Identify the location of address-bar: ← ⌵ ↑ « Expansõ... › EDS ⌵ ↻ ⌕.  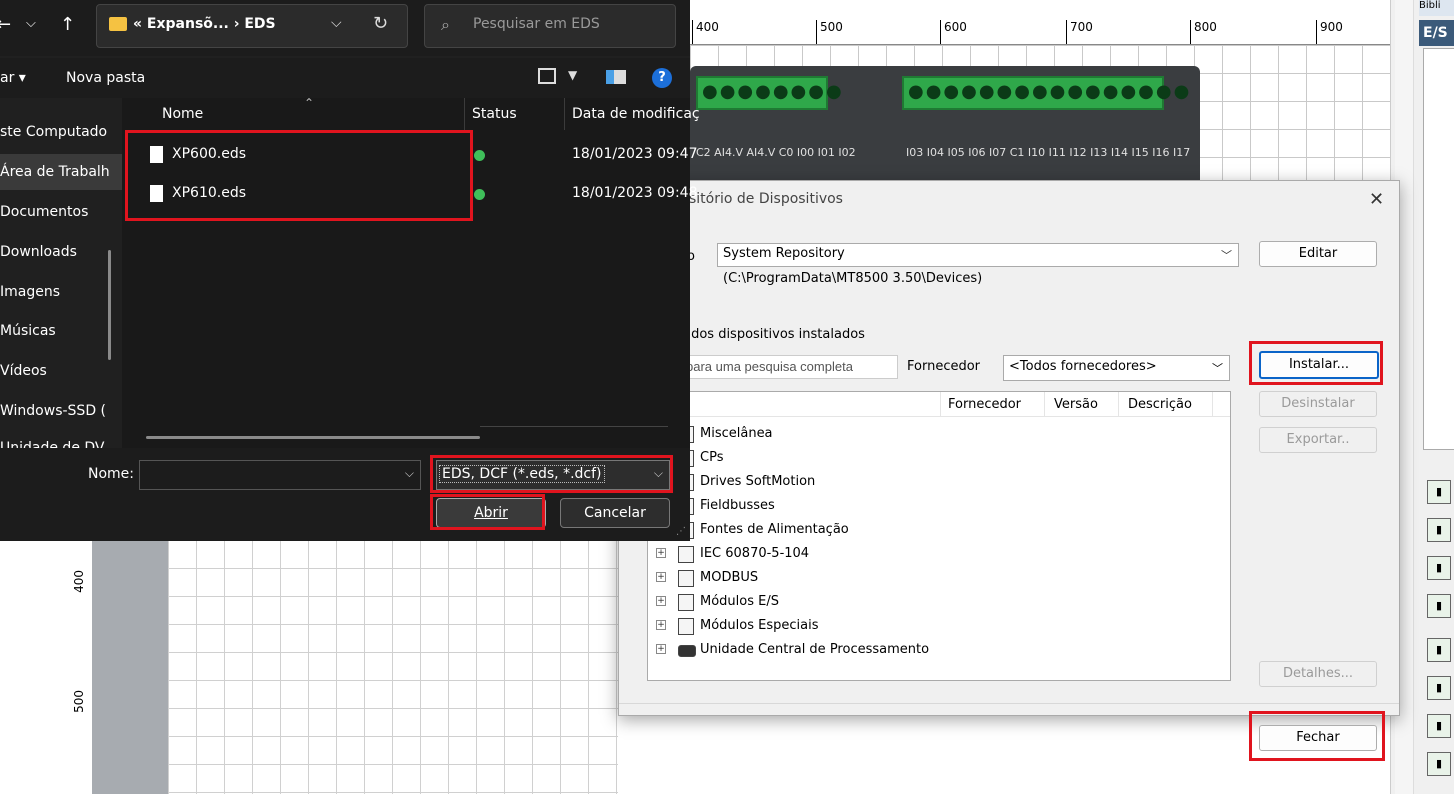
(345, 28).